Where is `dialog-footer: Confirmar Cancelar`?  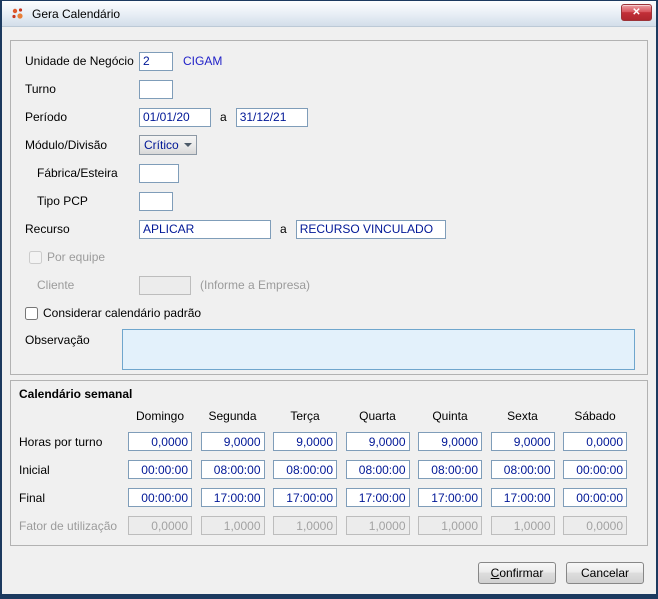
dialog-footer: Confirmar Cancelar is located at coordinates (561, 573).